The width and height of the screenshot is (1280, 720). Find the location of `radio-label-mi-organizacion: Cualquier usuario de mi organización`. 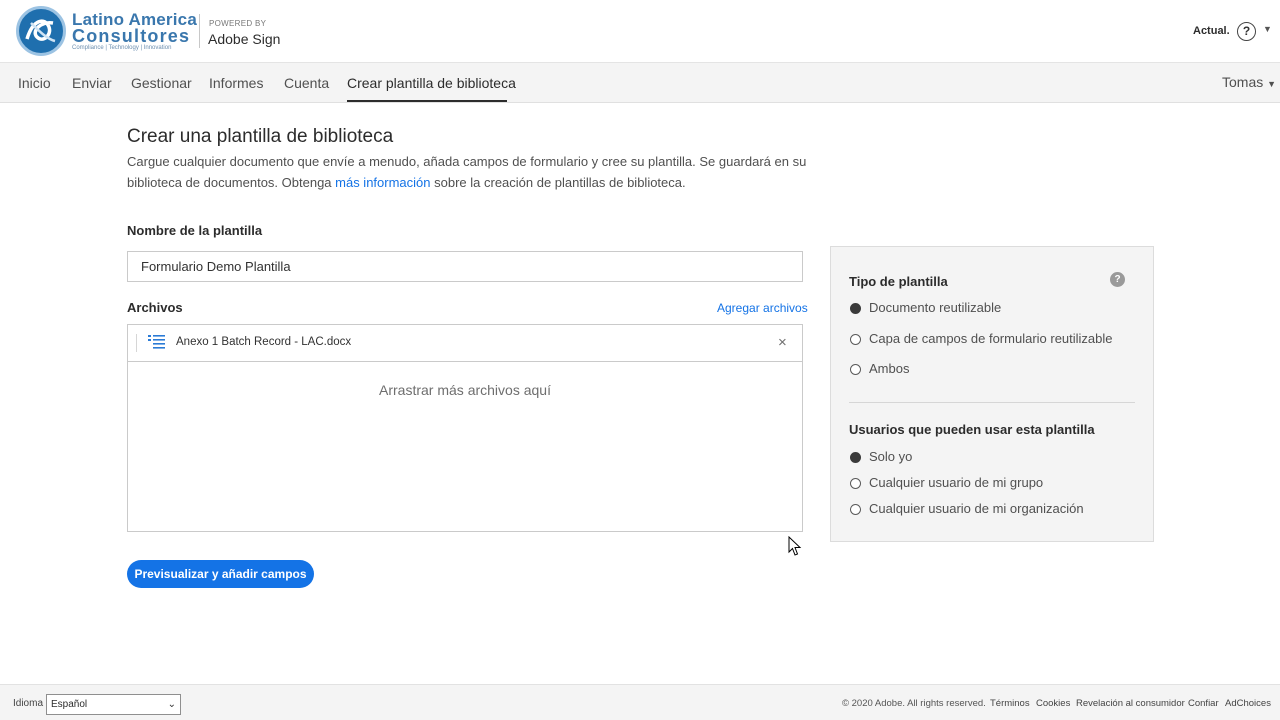

radio-label-mi-organizacion: Cualquier usuario de mi organización is located at coordinates (976, 508).